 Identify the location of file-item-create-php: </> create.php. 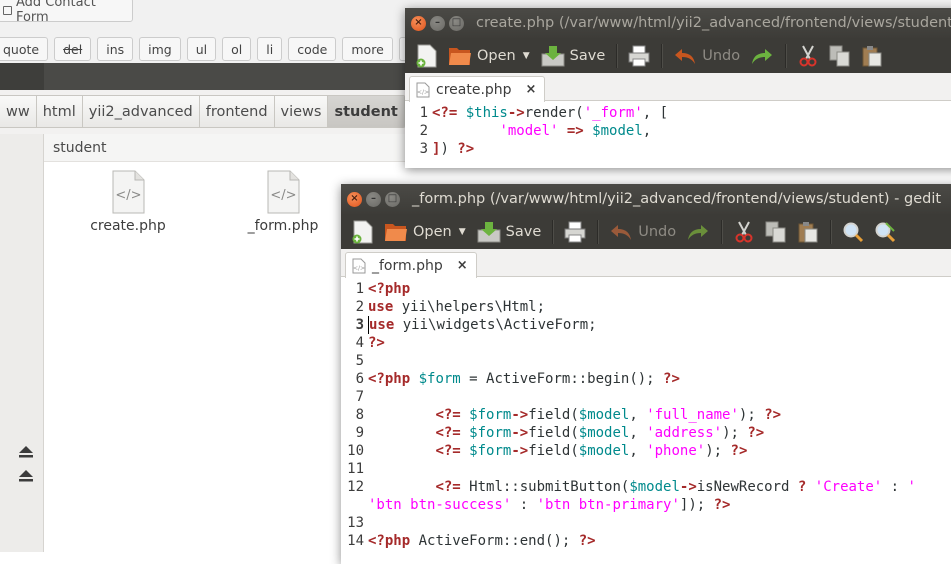
(128, 202).